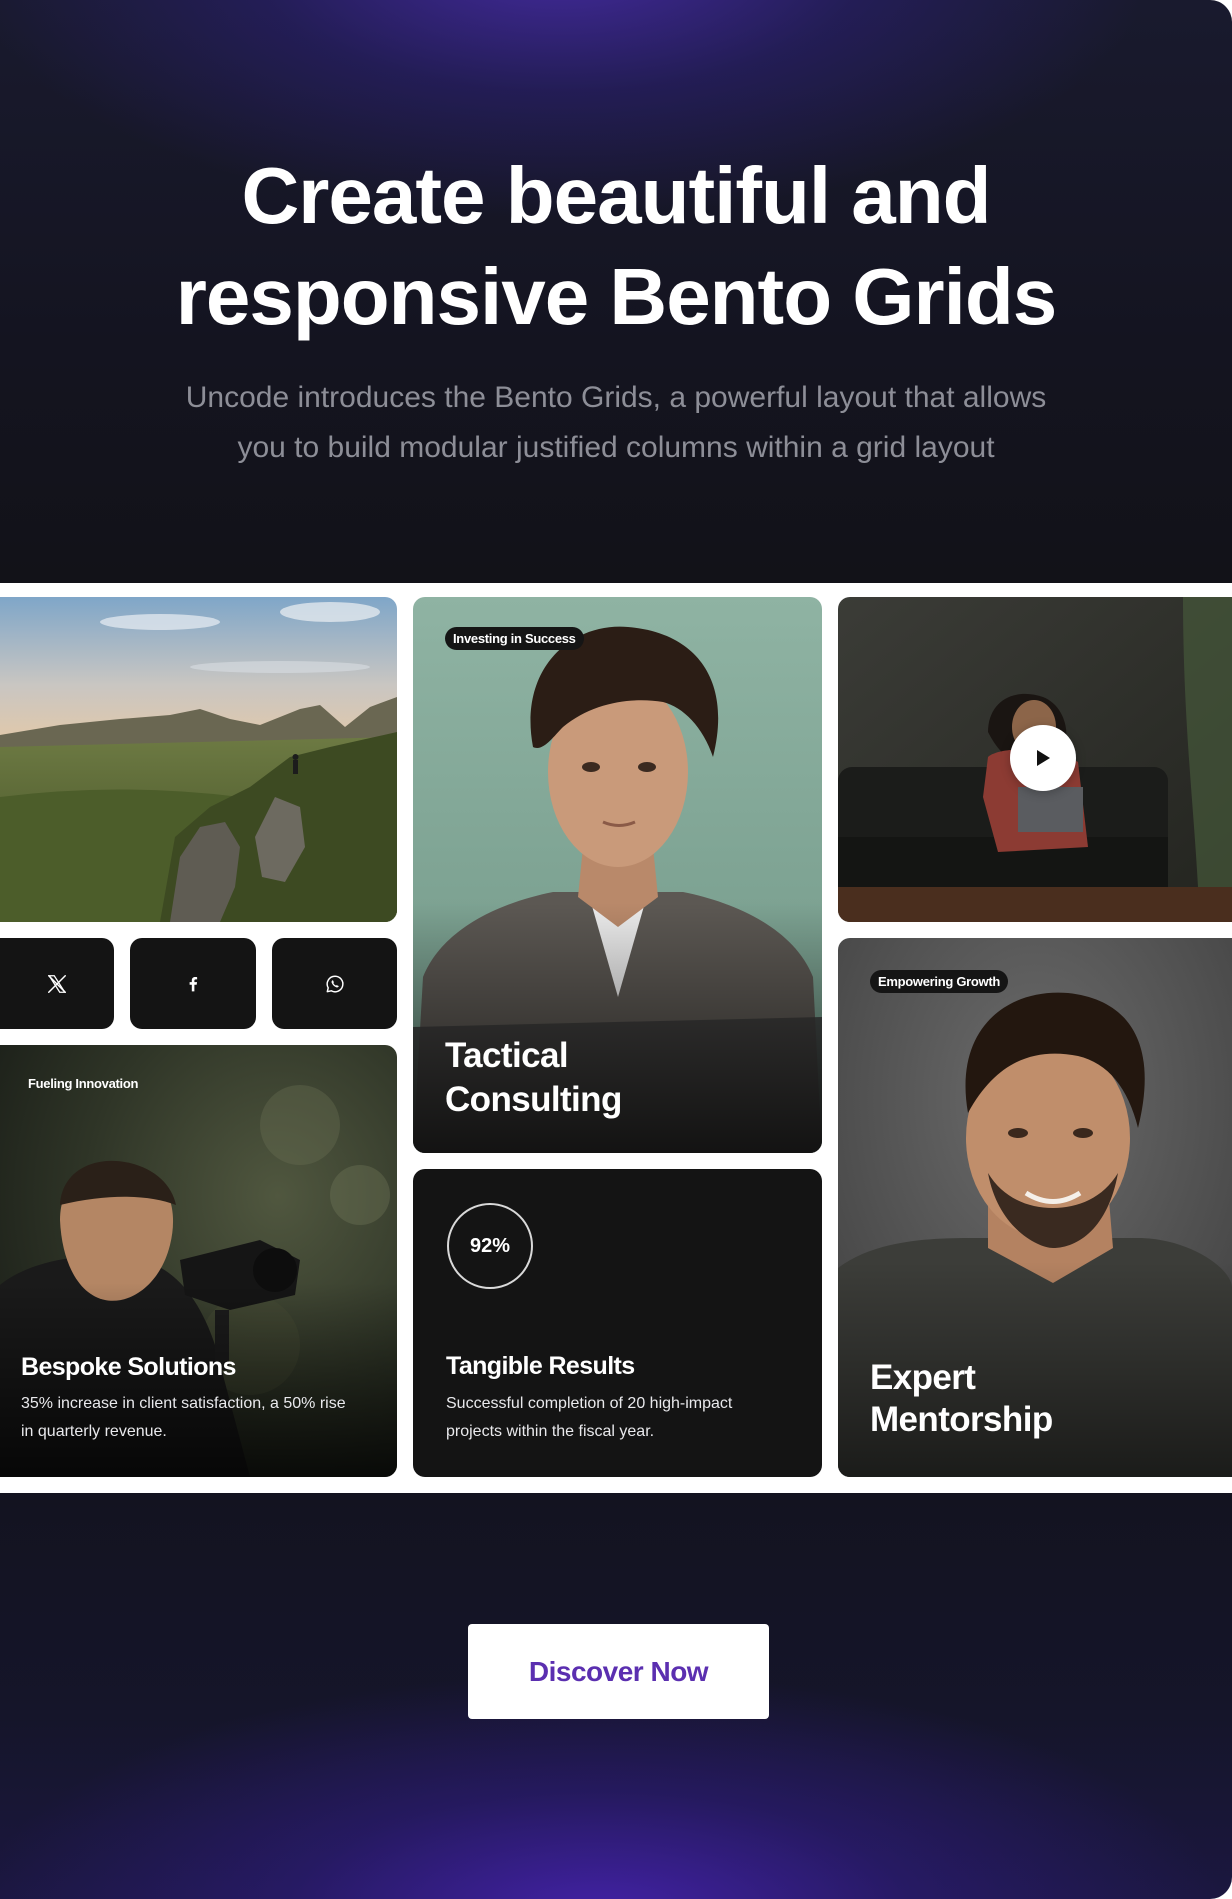 The height and width of the screenshot is (1899, 1232). I want to click on results-text-line1: Successful completion of 20 high-impact, so click(589, 1403).